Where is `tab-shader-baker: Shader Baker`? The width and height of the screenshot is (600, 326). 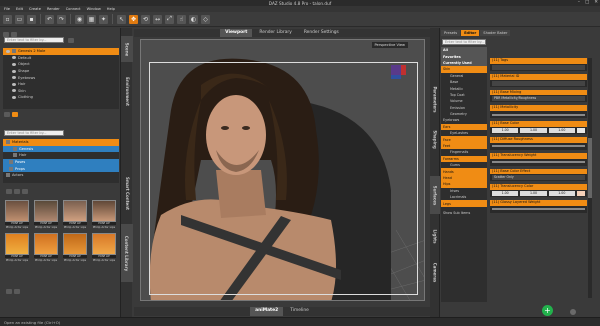 tab-shader-baker: Shader Baker is located at coordinates (495, 33).